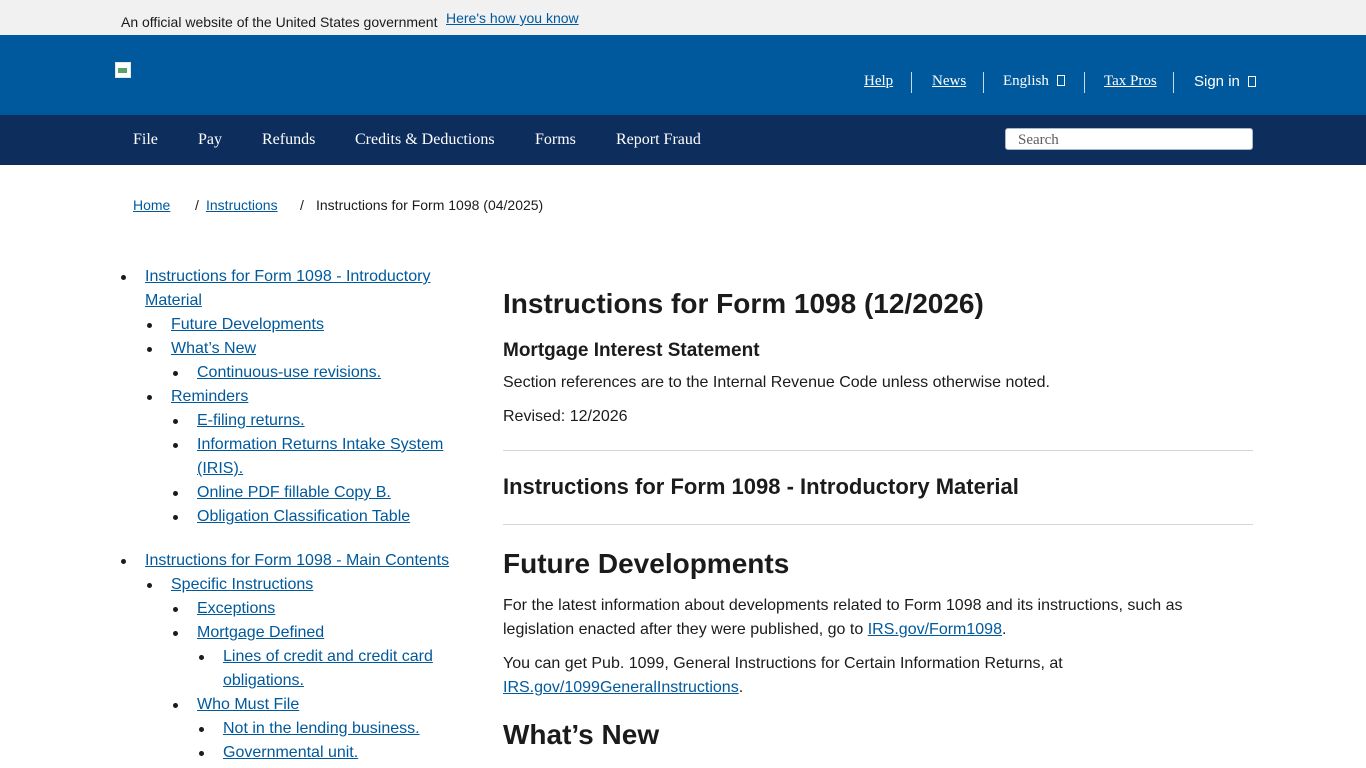 The image size is (1366, 768). What do you see at coordinates (220, 468) in the screenshot?
I see `toc-link-text: (IRIS).` at bounding box center [220, 468].